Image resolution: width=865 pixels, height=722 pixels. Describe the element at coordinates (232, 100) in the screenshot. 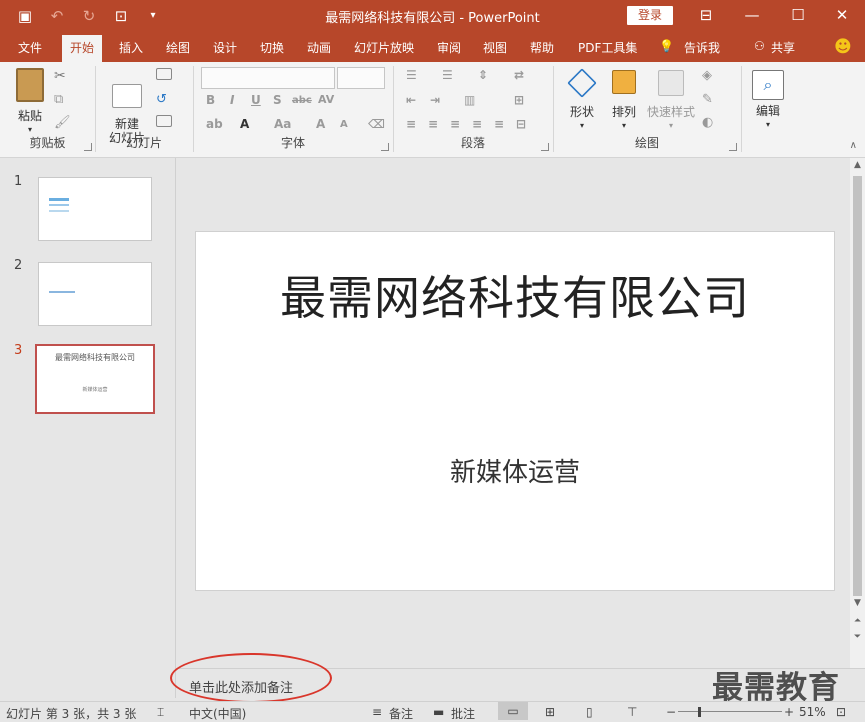

I see `italic-icon: I` at that location.